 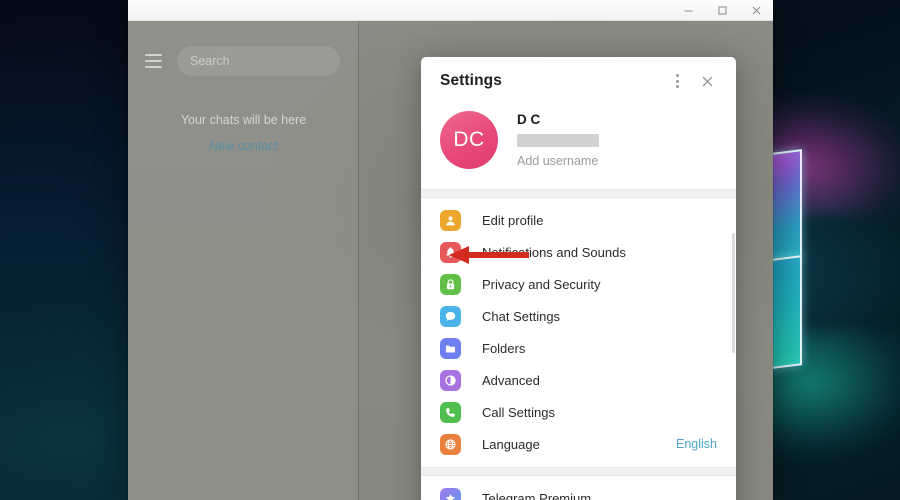 I want to click on window-titlebar, so click(x=450, y=10).